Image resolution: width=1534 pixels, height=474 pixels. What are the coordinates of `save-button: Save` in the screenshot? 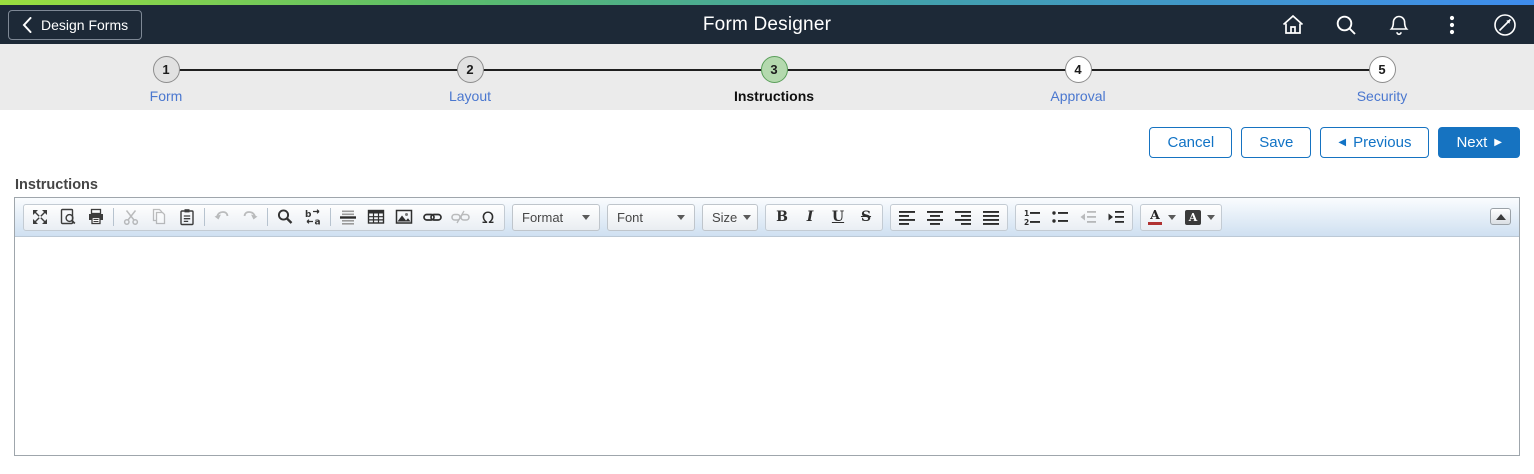 It's located at (1276, 142).